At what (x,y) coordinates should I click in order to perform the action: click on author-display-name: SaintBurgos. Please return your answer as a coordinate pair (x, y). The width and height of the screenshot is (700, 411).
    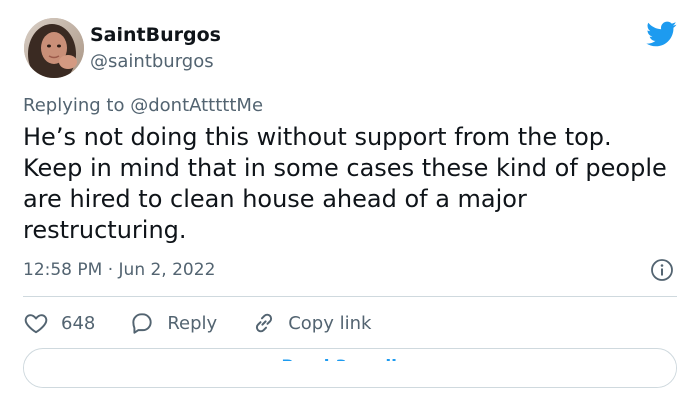
    Looking at the image, I should click on (155, 35).